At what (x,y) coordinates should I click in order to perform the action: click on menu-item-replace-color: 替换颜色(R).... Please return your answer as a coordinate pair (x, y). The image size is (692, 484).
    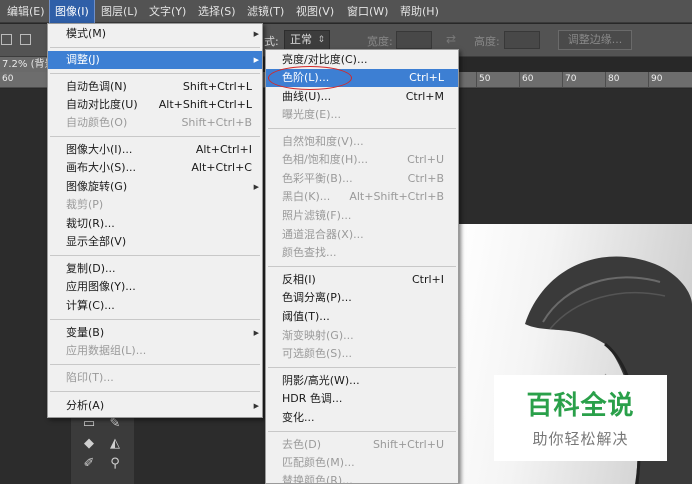
    Looking at the image, I should click on (317, 479).